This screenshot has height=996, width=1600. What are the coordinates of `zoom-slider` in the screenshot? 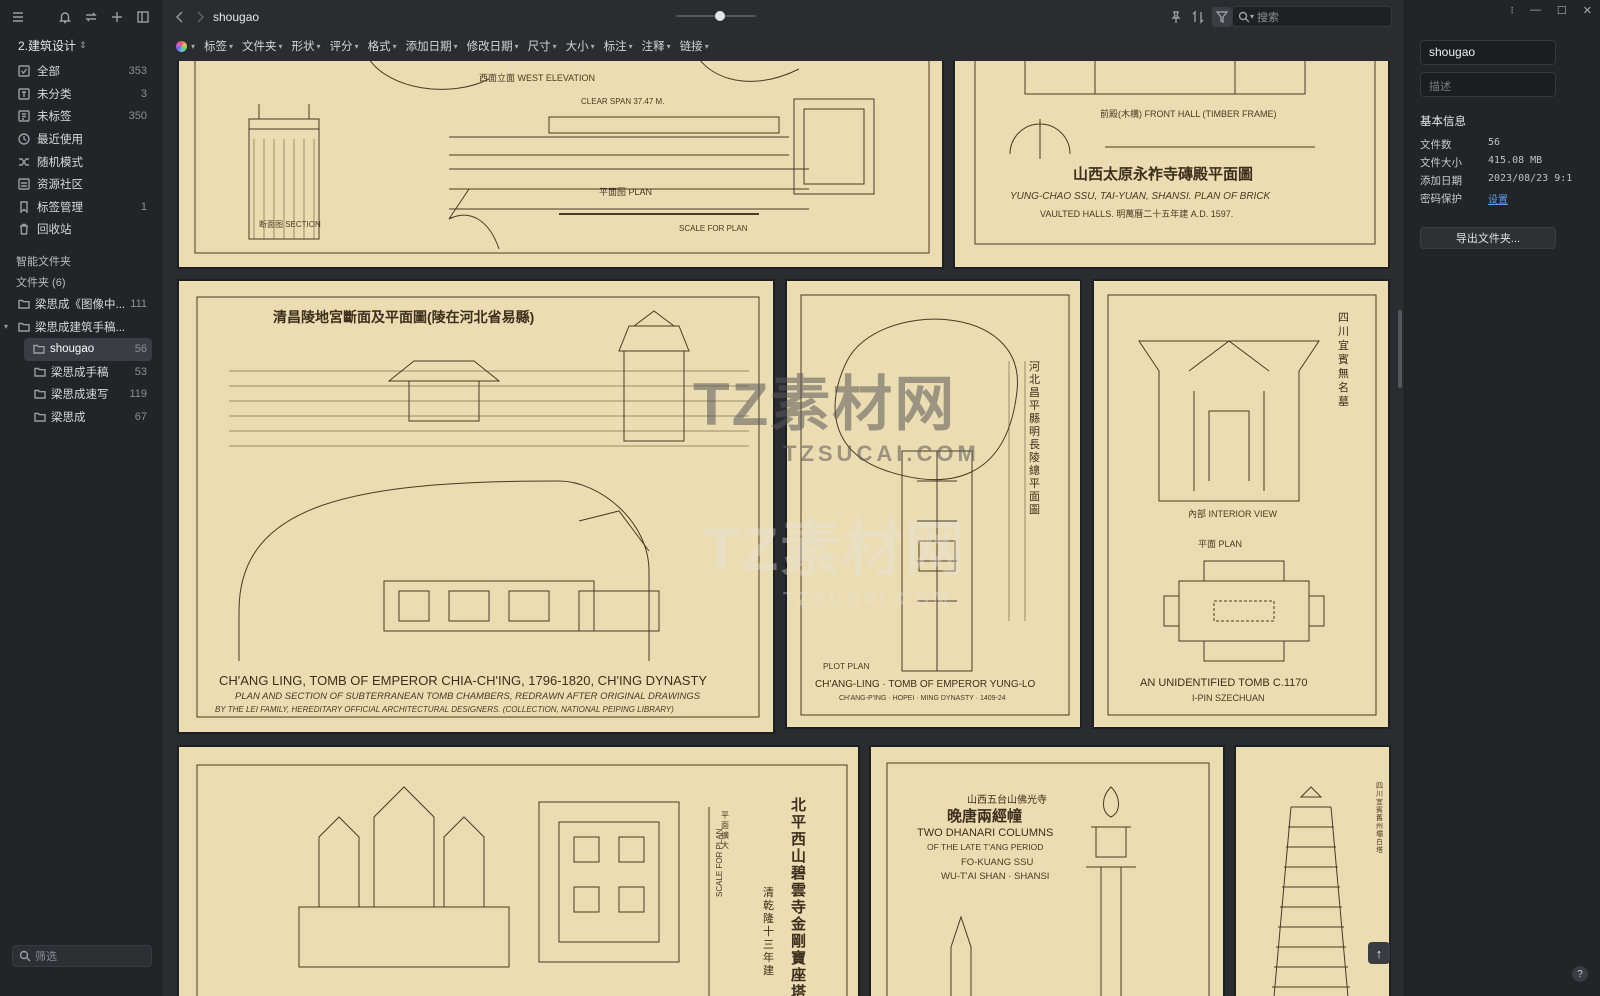 It's located at (716, 16).